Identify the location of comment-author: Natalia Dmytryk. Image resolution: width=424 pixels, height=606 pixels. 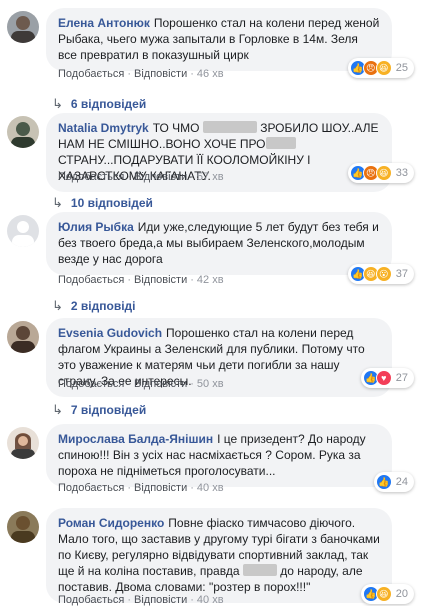
(103, 128).